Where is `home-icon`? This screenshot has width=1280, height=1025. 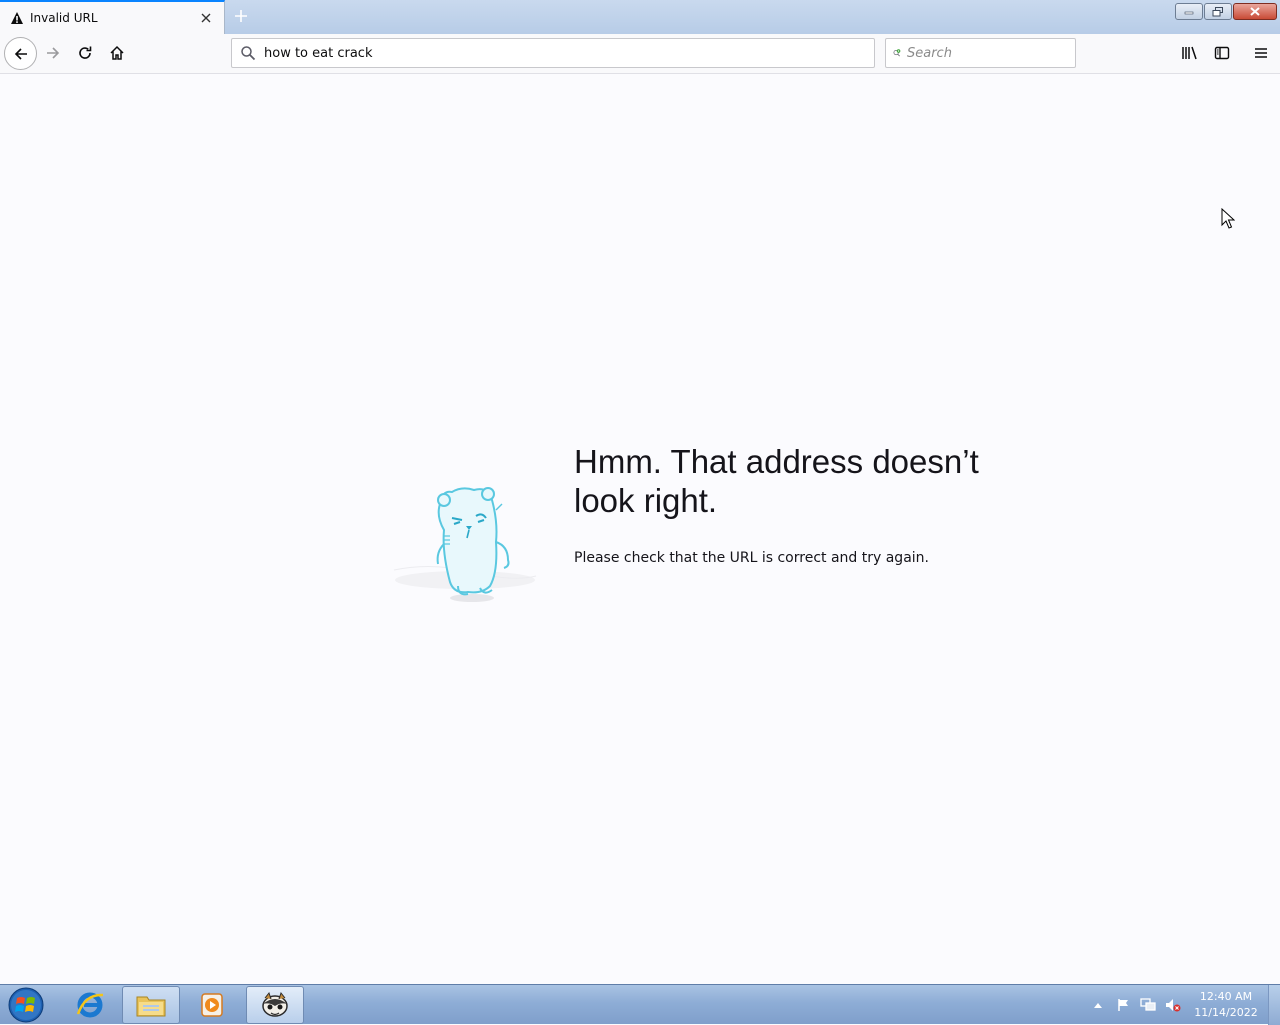
home-icon is located at coordinates (117, 52).